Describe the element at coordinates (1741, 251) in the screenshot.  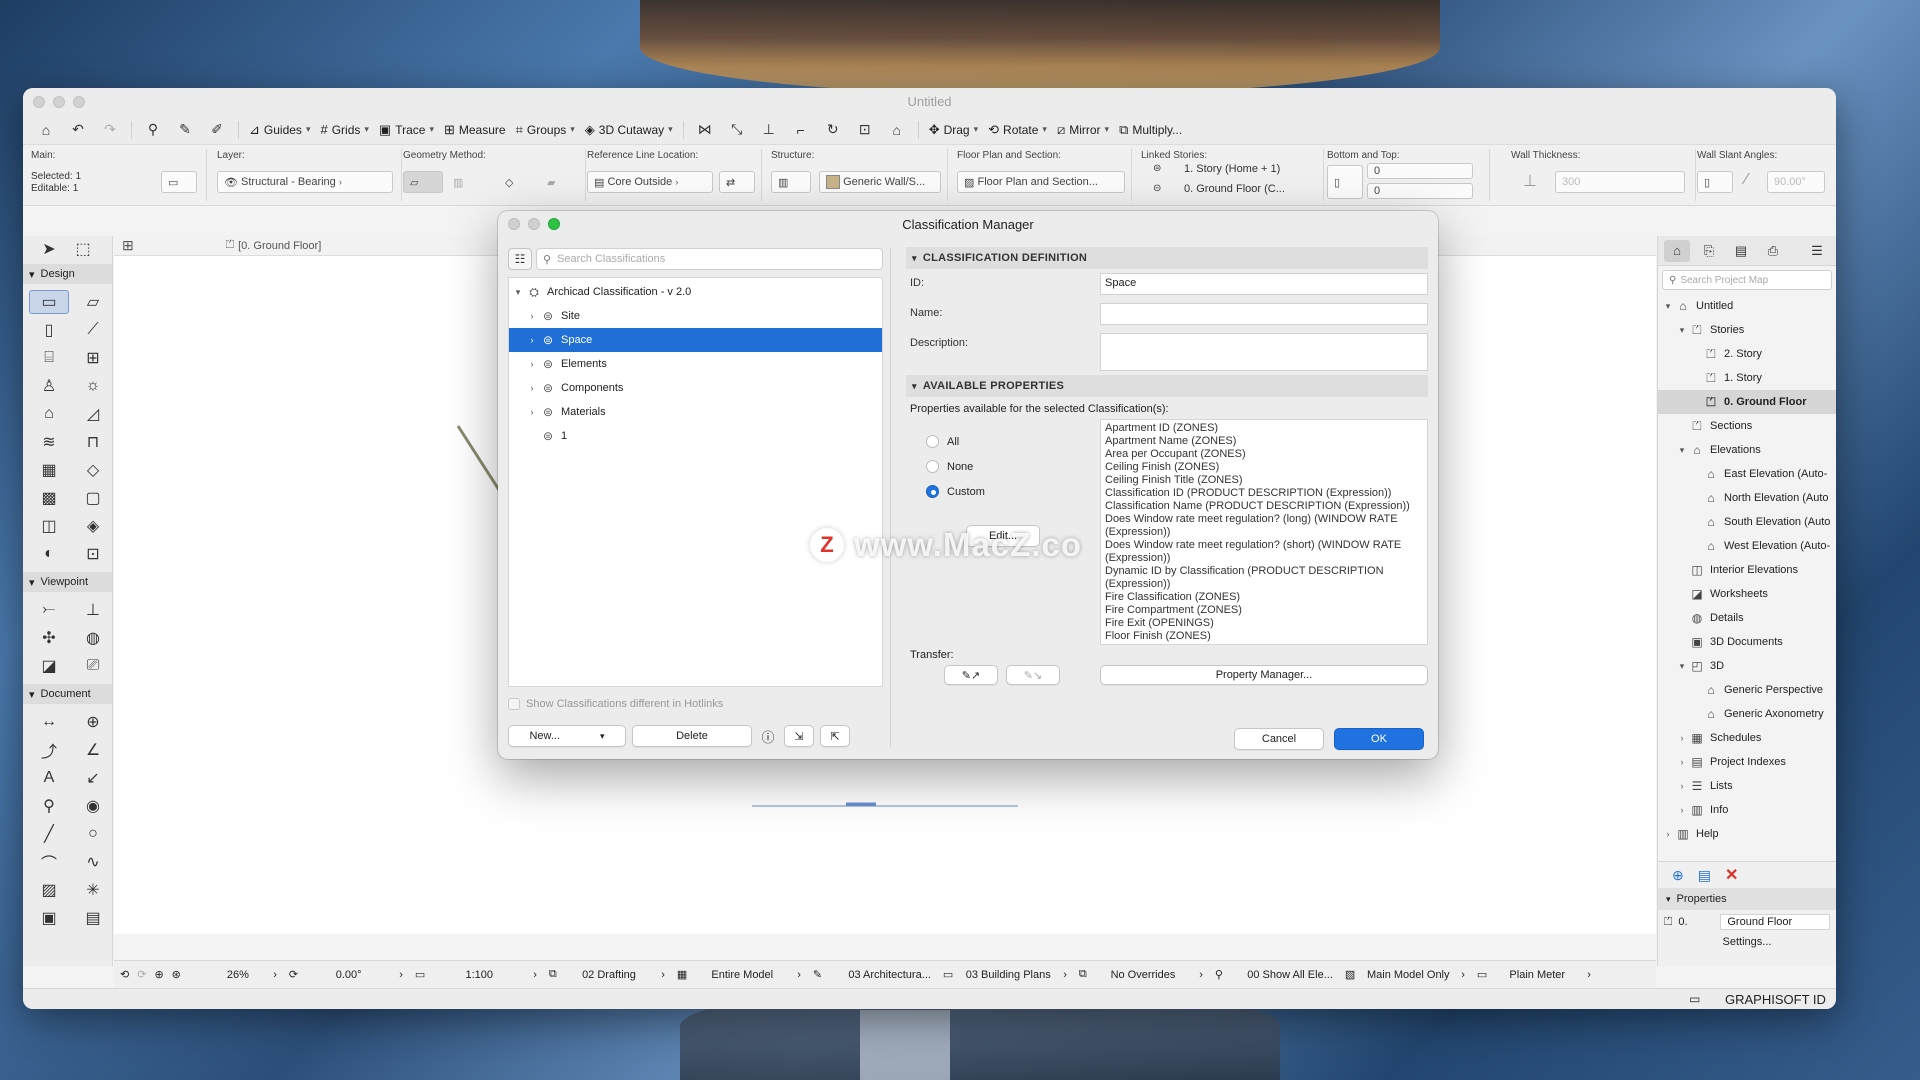
I see `layout-book-tab-icon: ▤` at that location.